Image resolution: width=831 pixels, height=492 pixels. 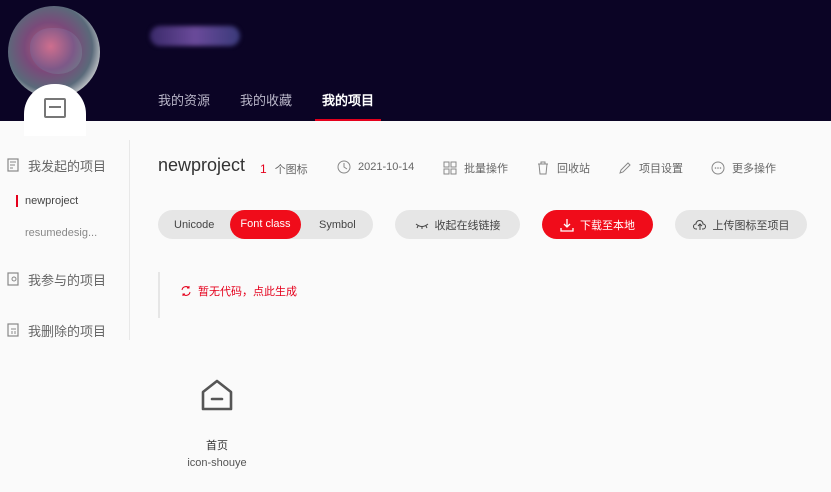 What do you see at coordinates (661, 169) in the screenshot?
I see `project-settings-label: 项目设置` at bounding box center [661, 169].